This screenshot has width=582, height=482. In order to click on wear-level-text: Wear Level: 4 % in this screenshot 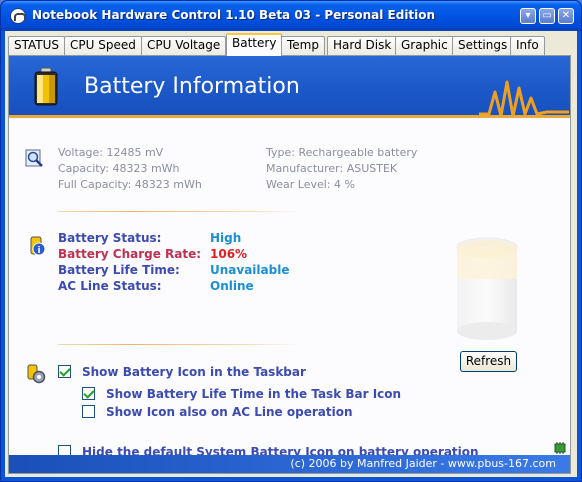, I will do `click(310, 184)`.